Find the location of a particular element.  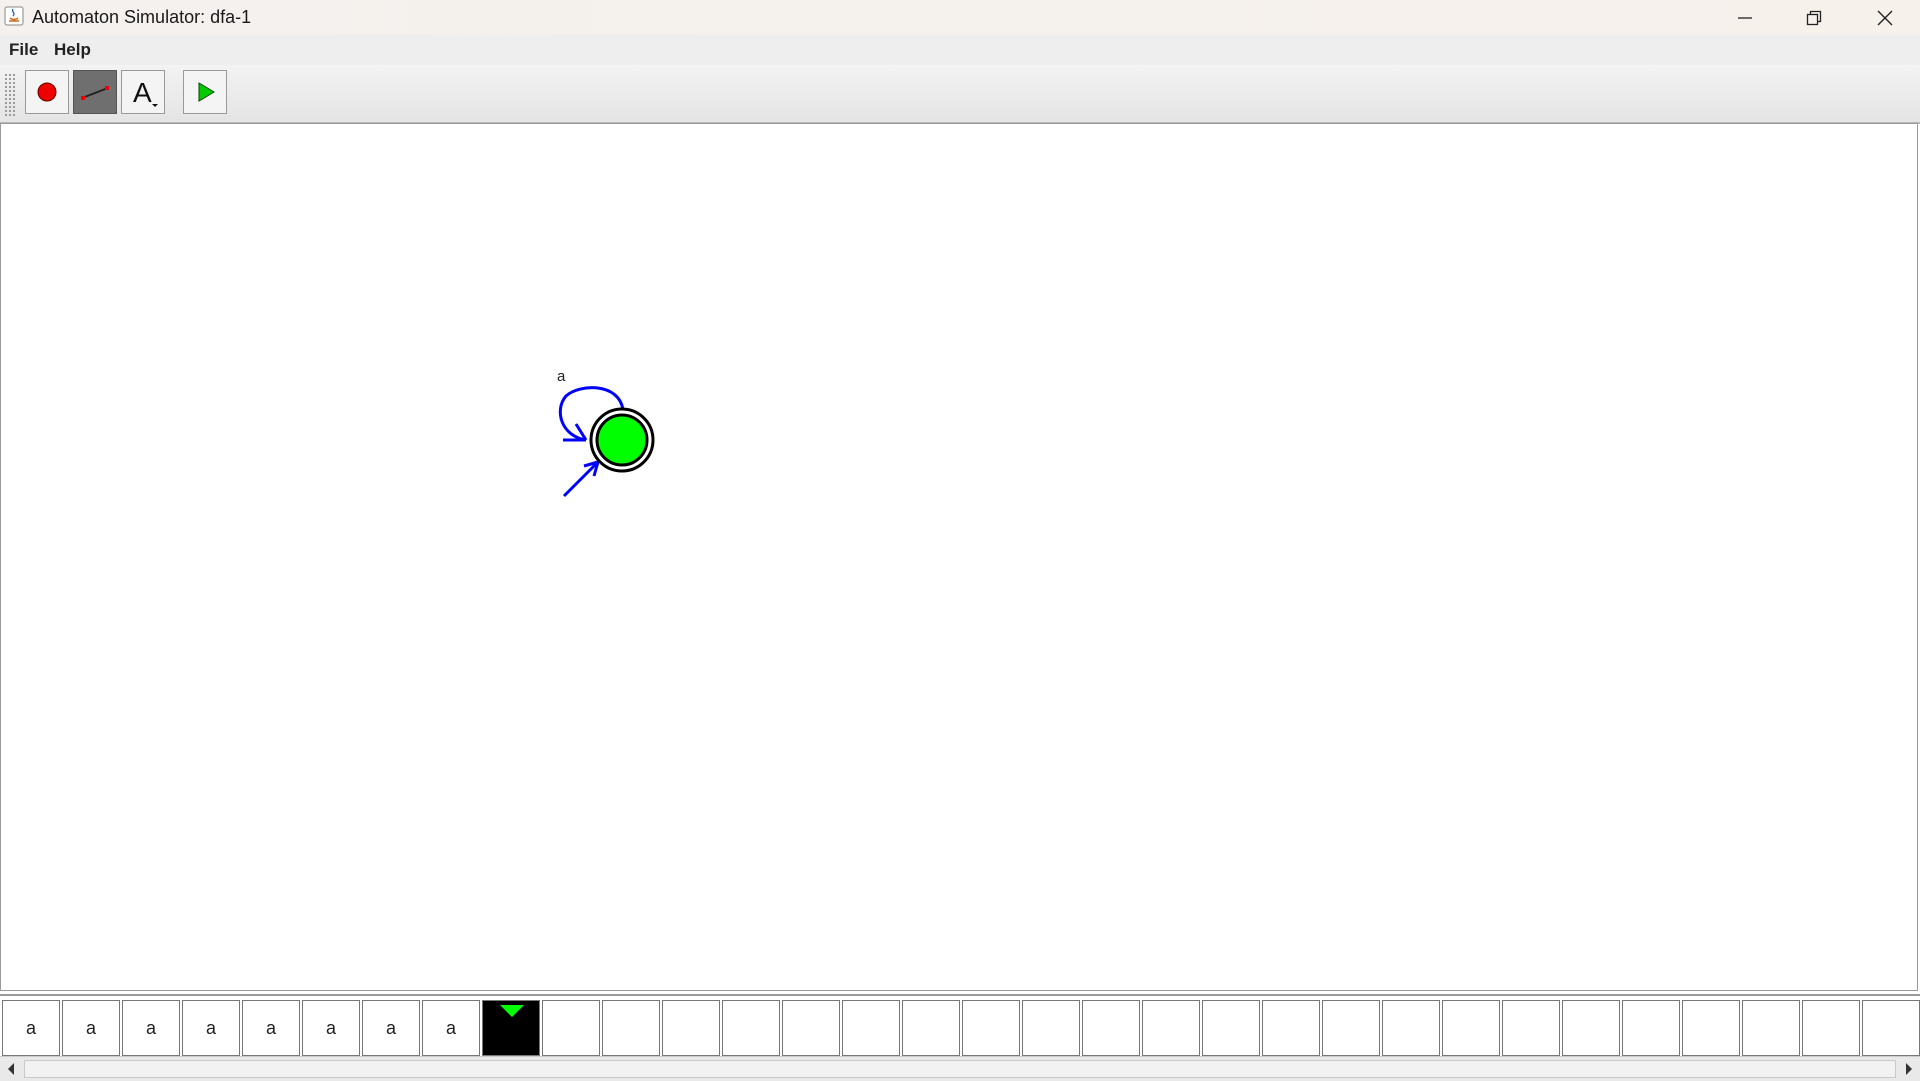

state-q0 is located at coordinates (622, 440).